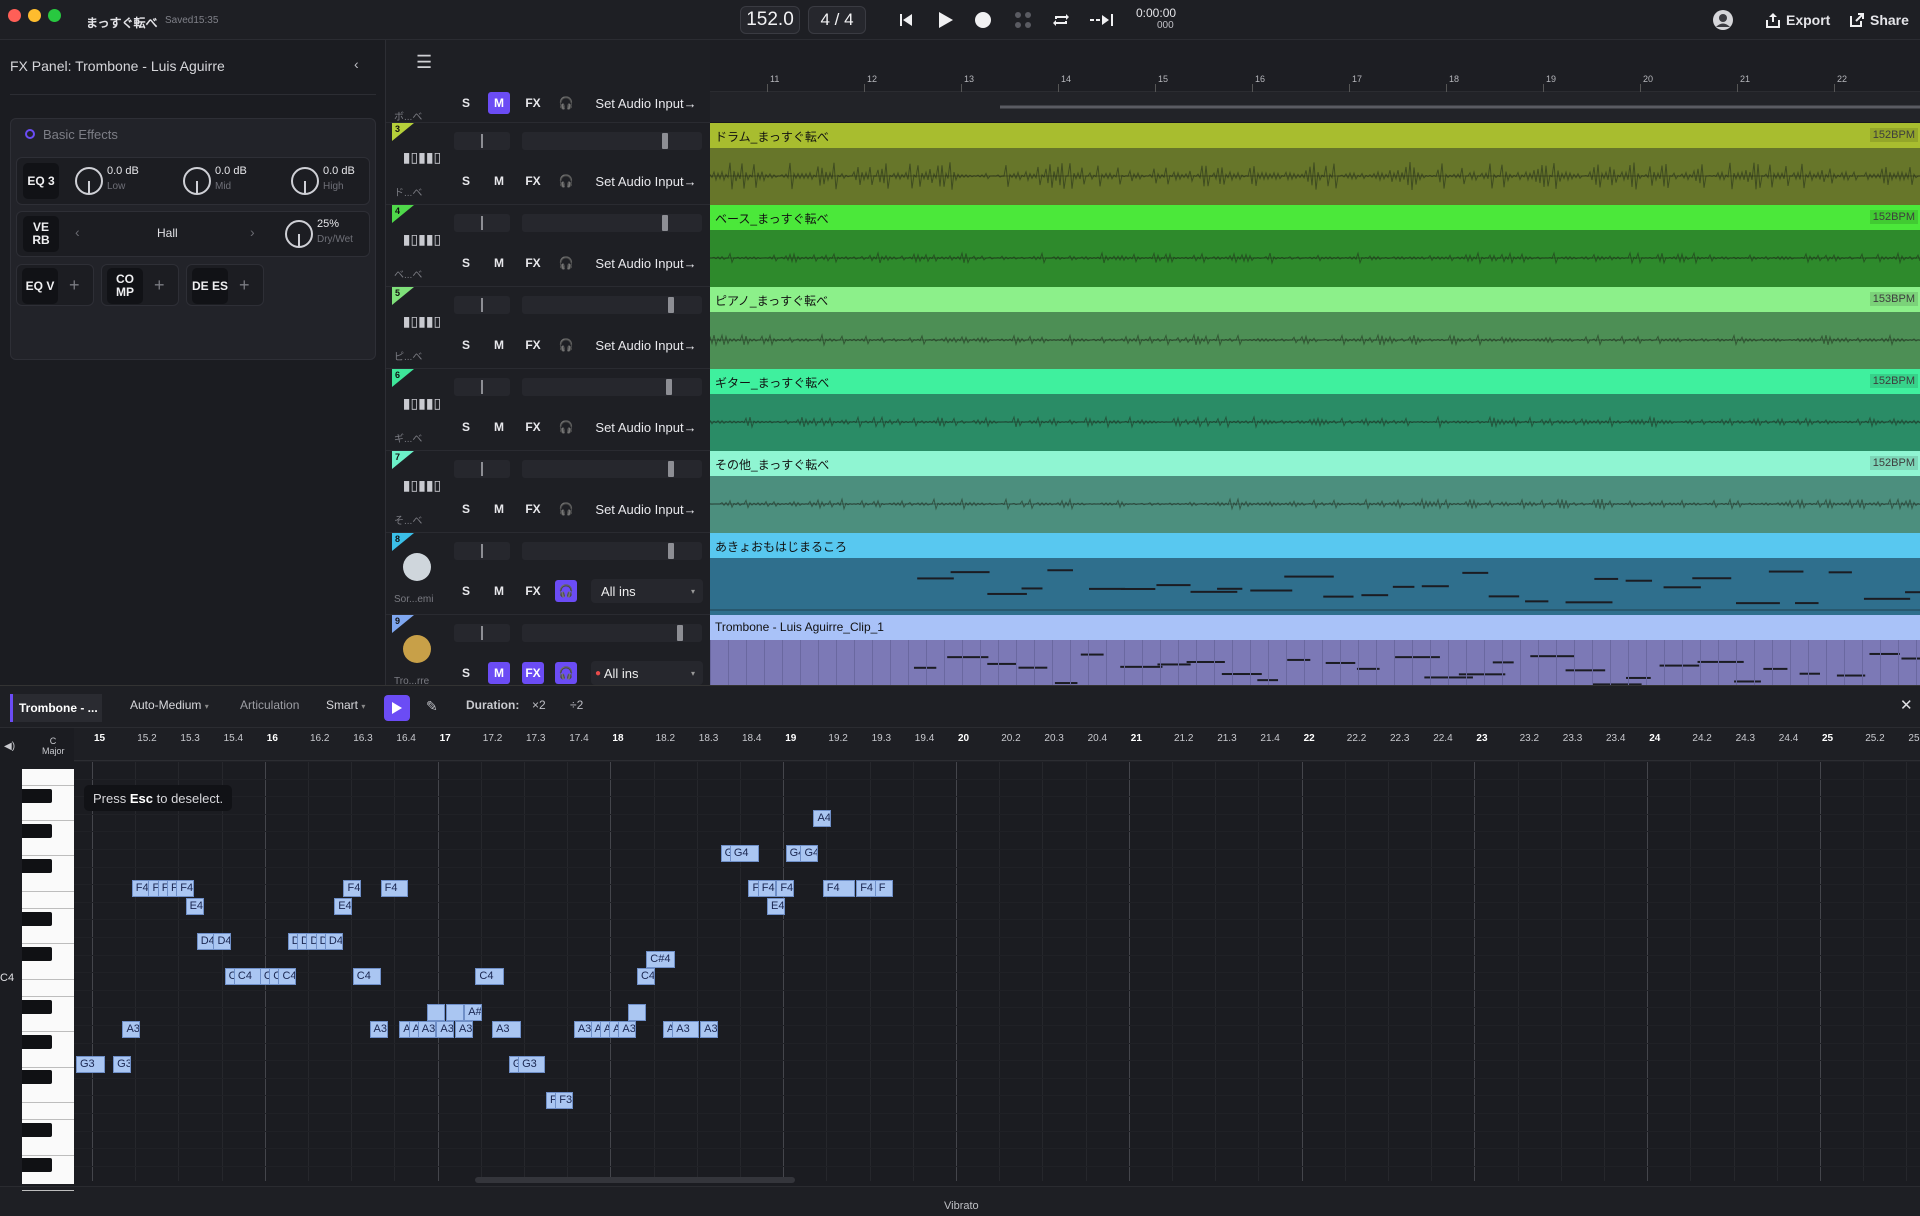 This screenshot has width=1920, height=1216. I want to click on minimize-window-button, so click(34, 15).